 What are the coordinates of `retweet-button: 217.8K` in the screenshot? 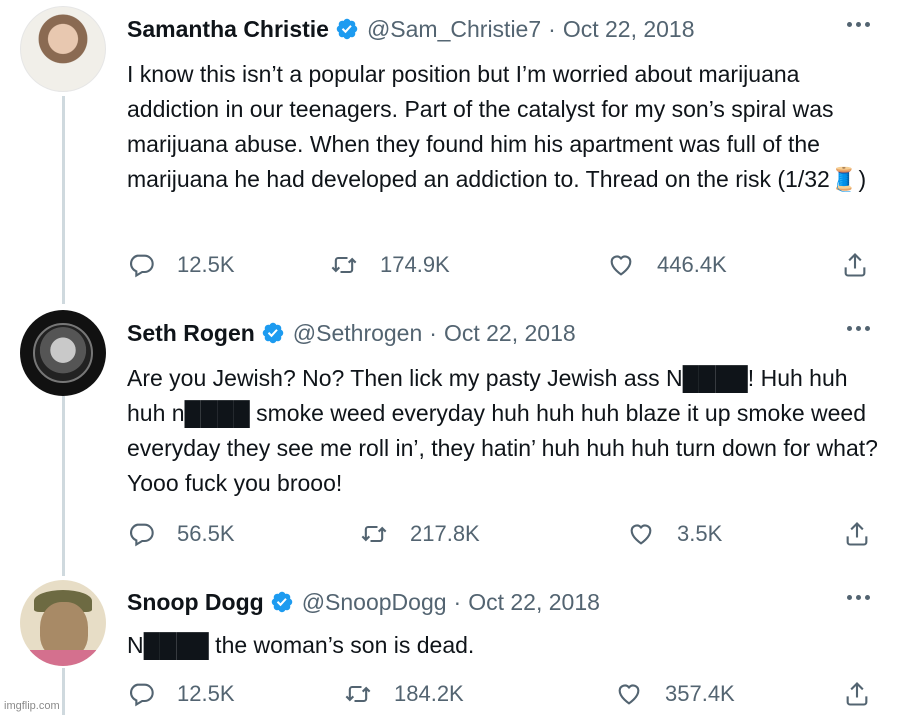 It's located at (420, 534).